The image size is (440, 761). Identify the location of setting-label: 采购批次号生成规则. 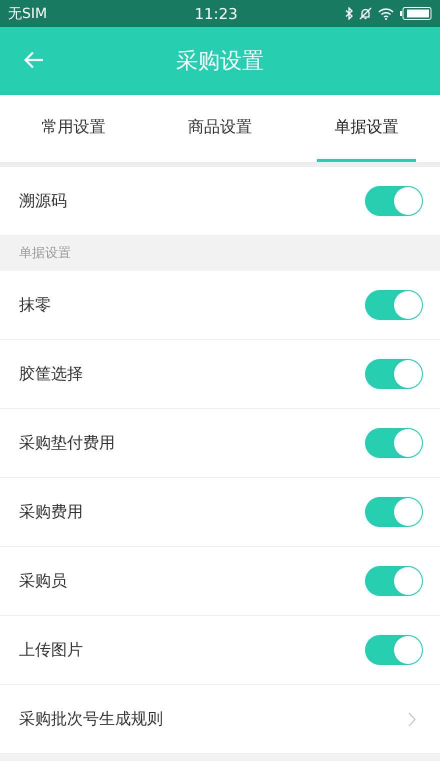
(91, 719).